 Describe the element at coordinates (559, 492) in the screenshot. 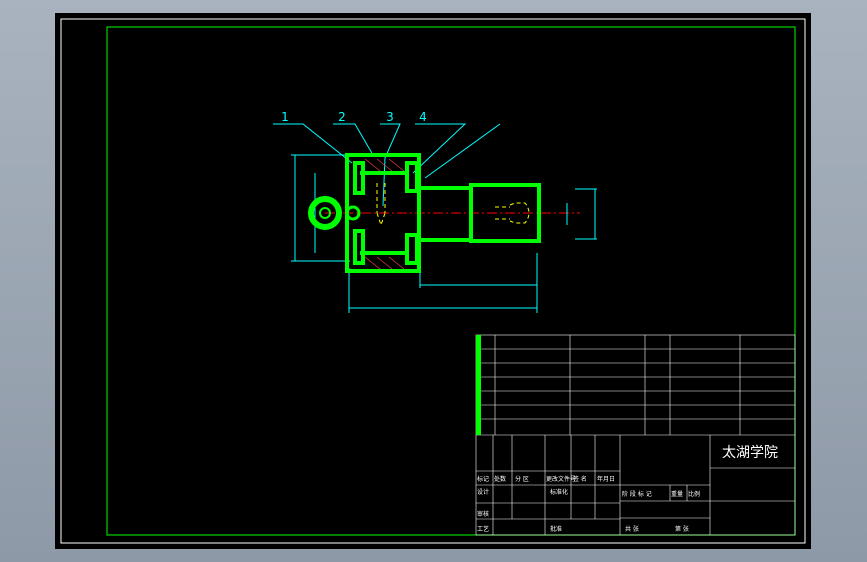

I see `tb-standardization: 标准化` at that location.